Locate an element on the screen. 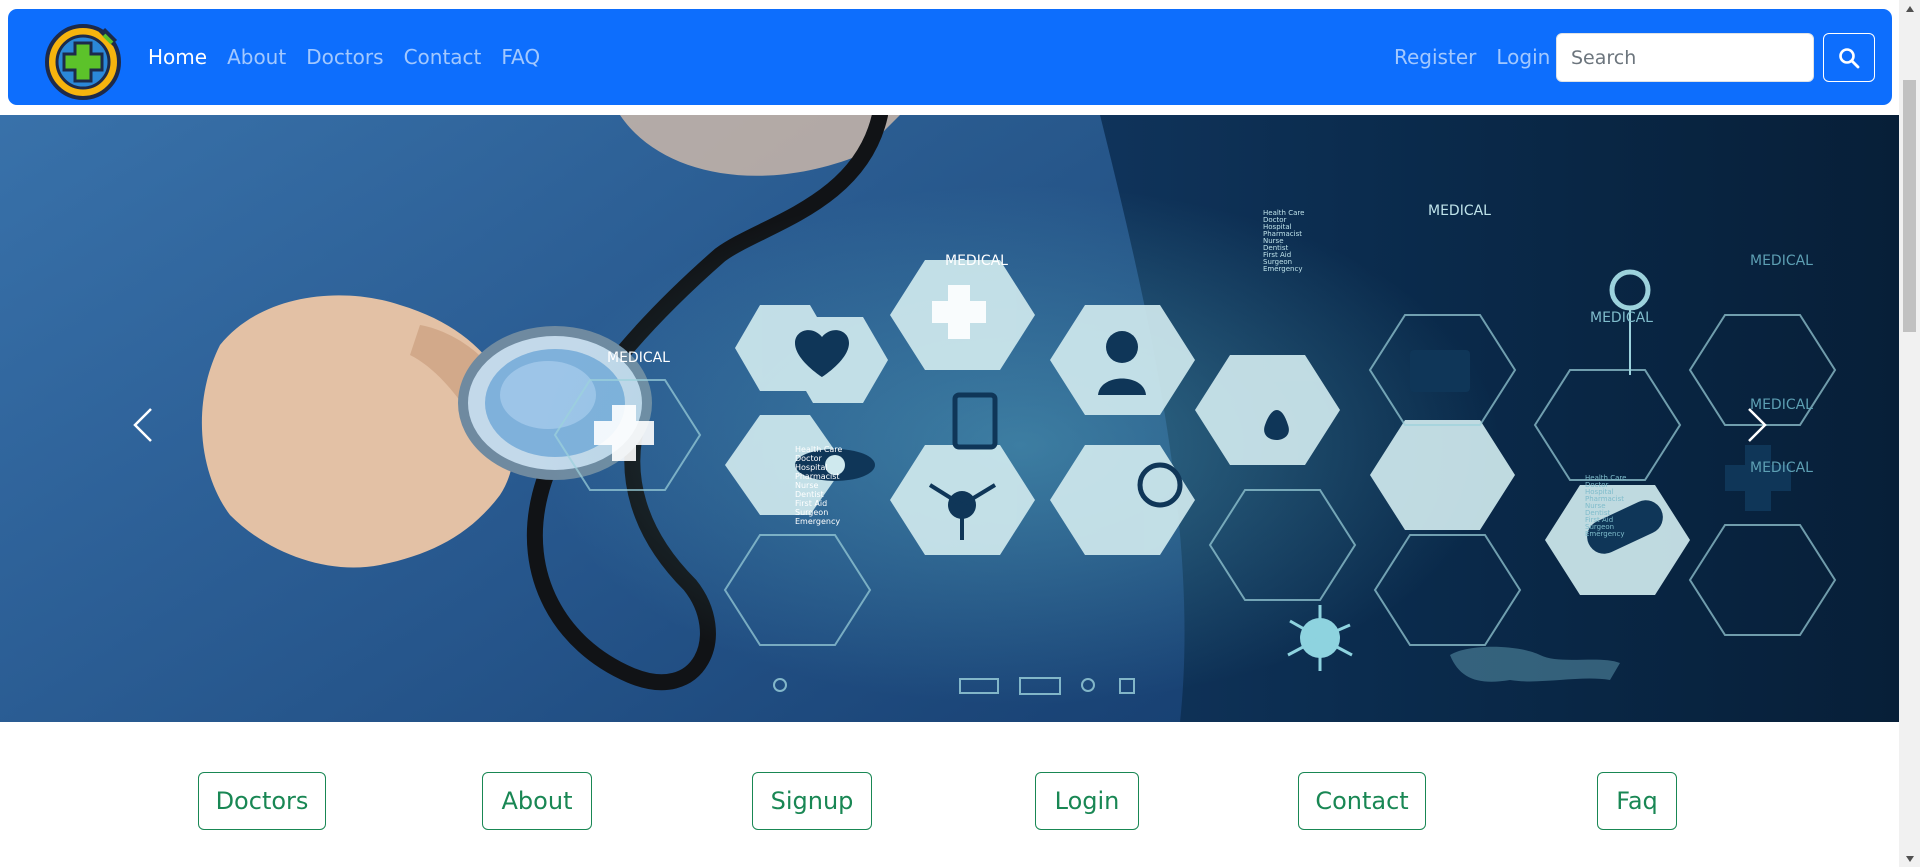  chevron-right-icon is located at coordinates (1757, 425).